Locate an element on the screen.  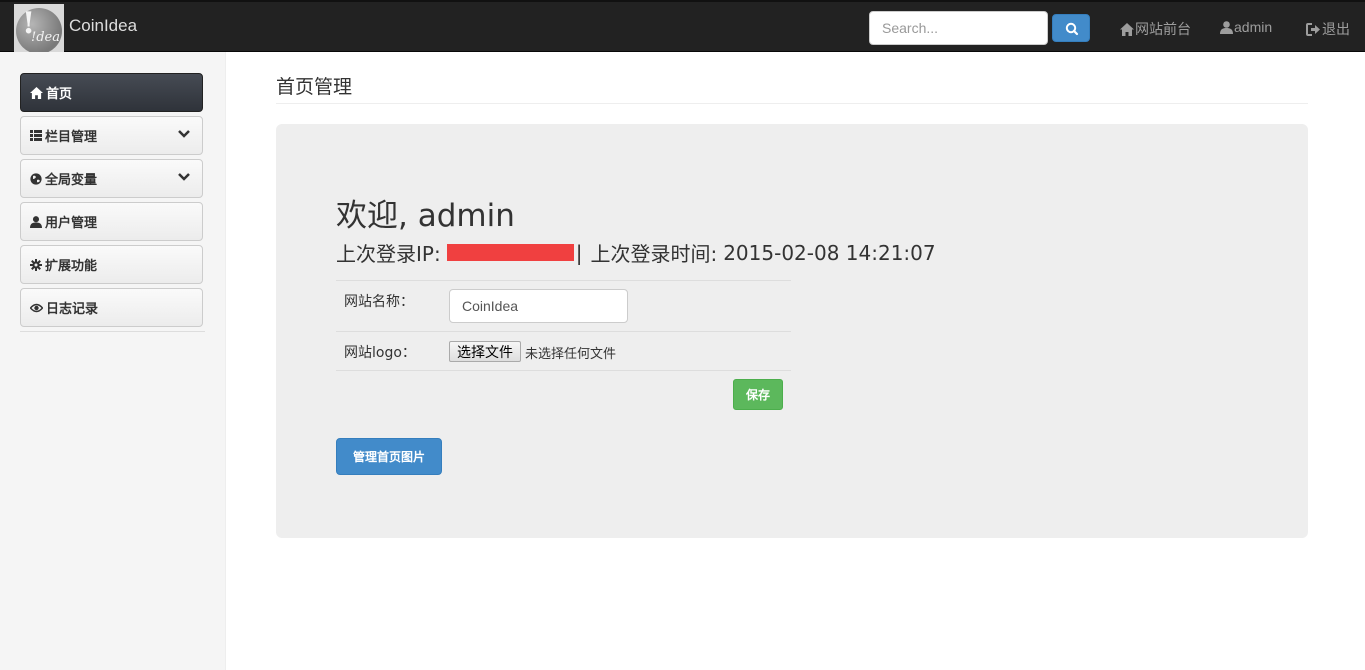
nav-link-frontend: 网站前台 is located at coordinates (1155, 29).